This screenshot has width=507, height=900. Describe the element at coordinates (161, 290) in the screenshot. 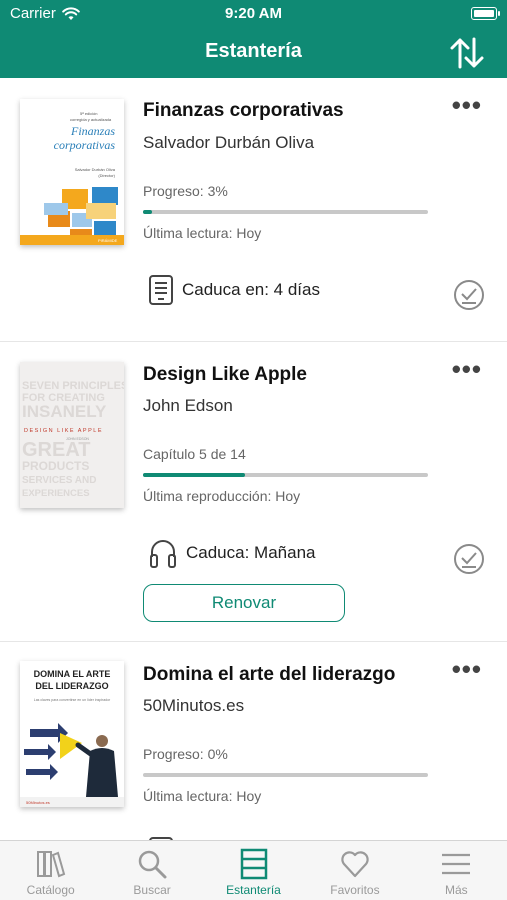

I see `ebook-icon` at that location.